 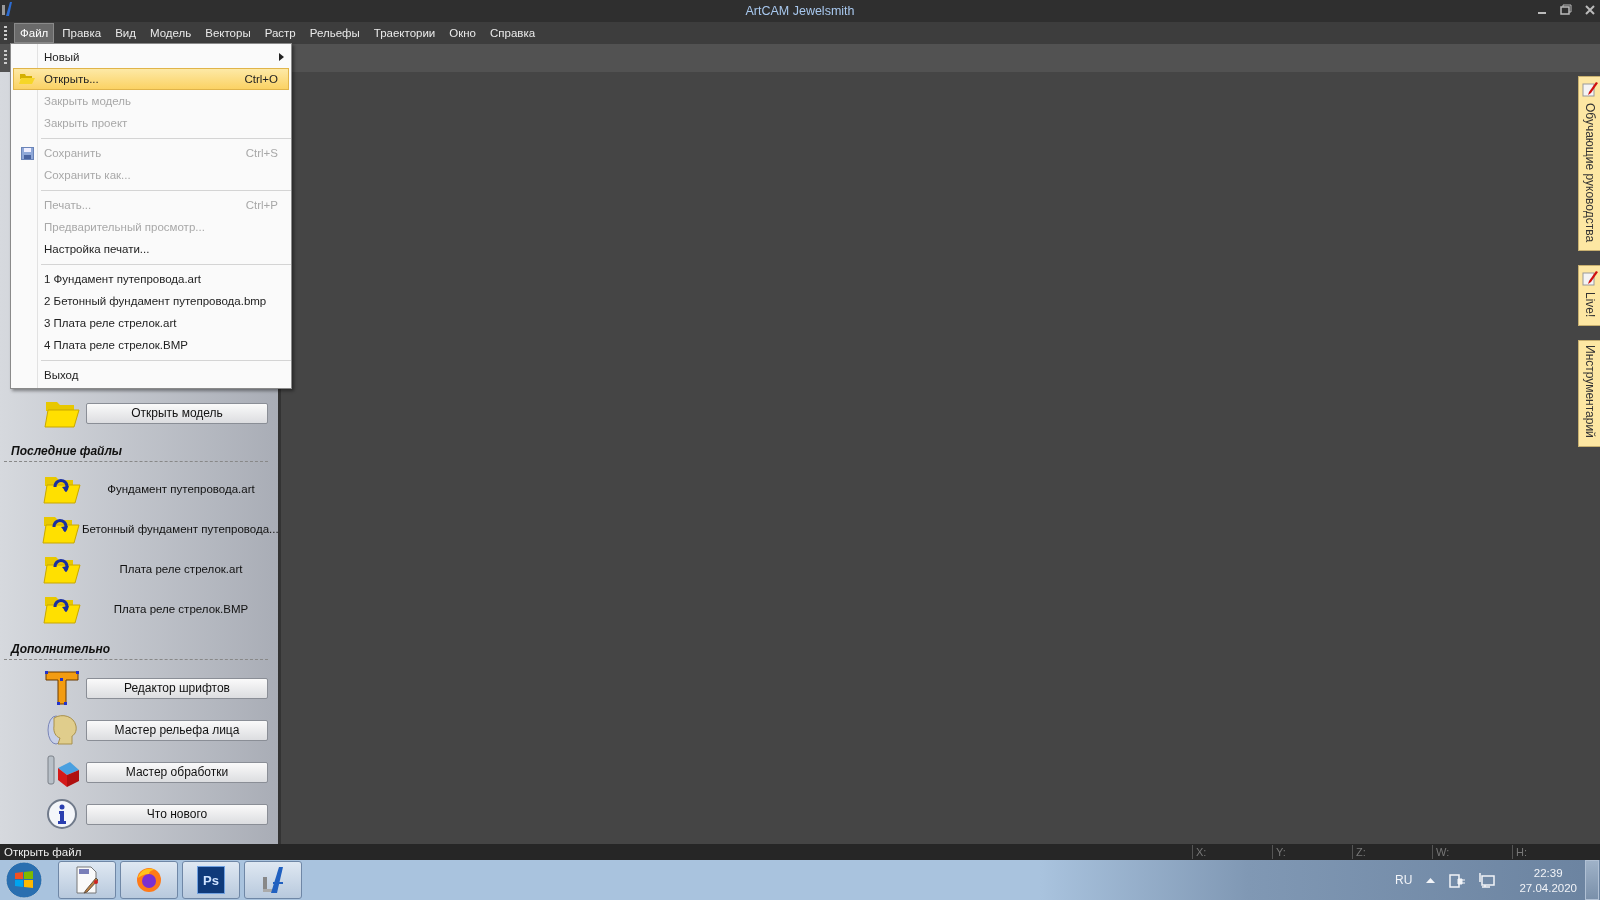 I want to click on status-field: Z:, so click(x=1392, y=852).